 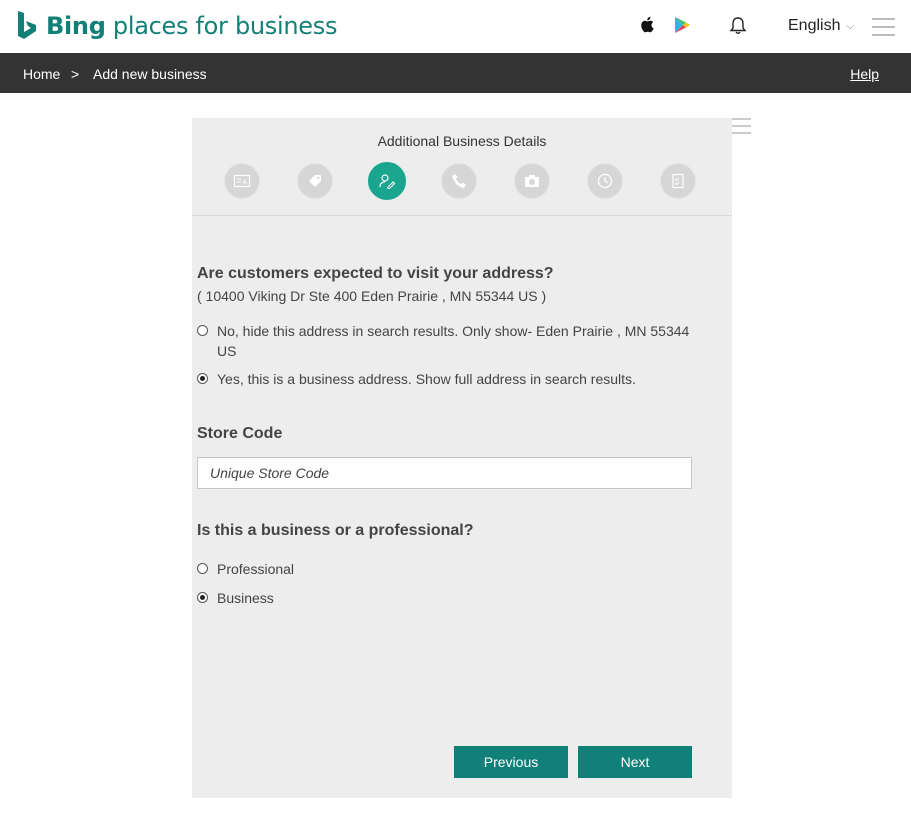 I want to click on wizard-steps: A, so click(x=462, y=181).